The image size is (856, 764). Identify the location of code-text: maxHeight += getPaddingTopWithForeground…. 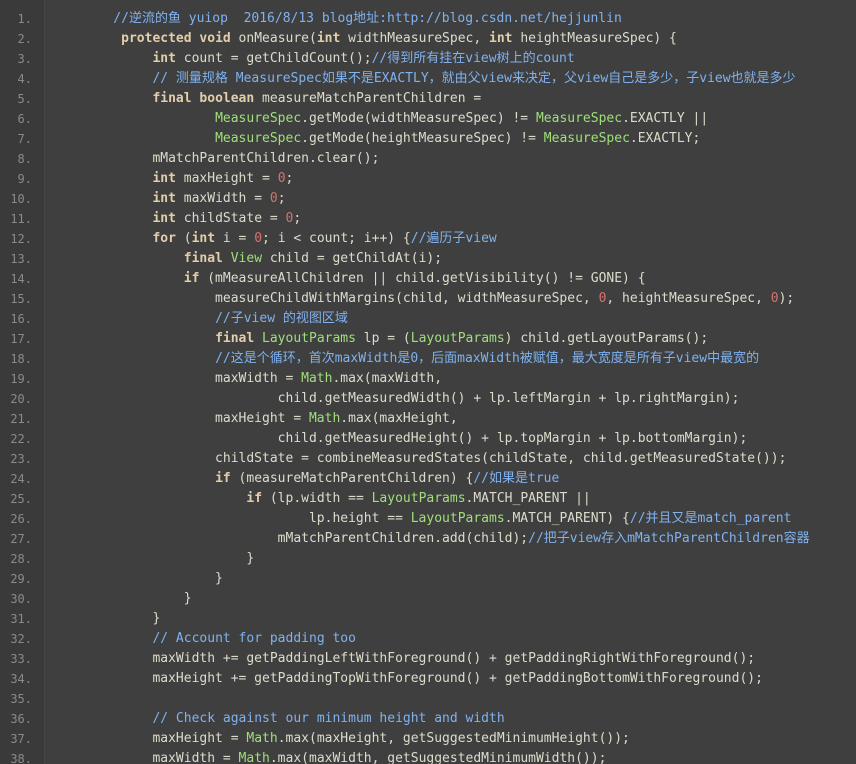
(397, 679).